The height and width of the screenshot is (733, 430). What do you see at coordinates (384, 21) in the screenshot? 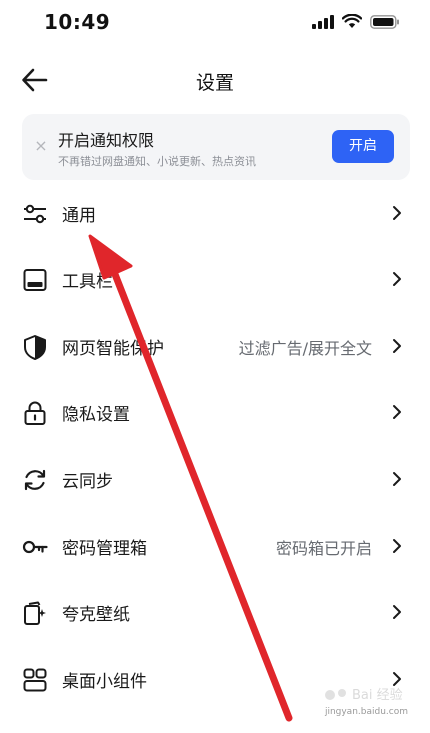
I see `battery-icon` at bounding box center [384, 21].